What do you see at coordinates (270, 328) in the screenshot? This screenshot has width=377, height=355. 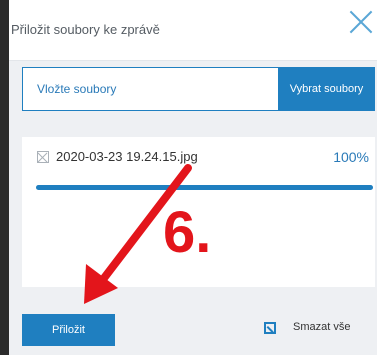 I see `clear-icon` at bounding box center [270, 328].